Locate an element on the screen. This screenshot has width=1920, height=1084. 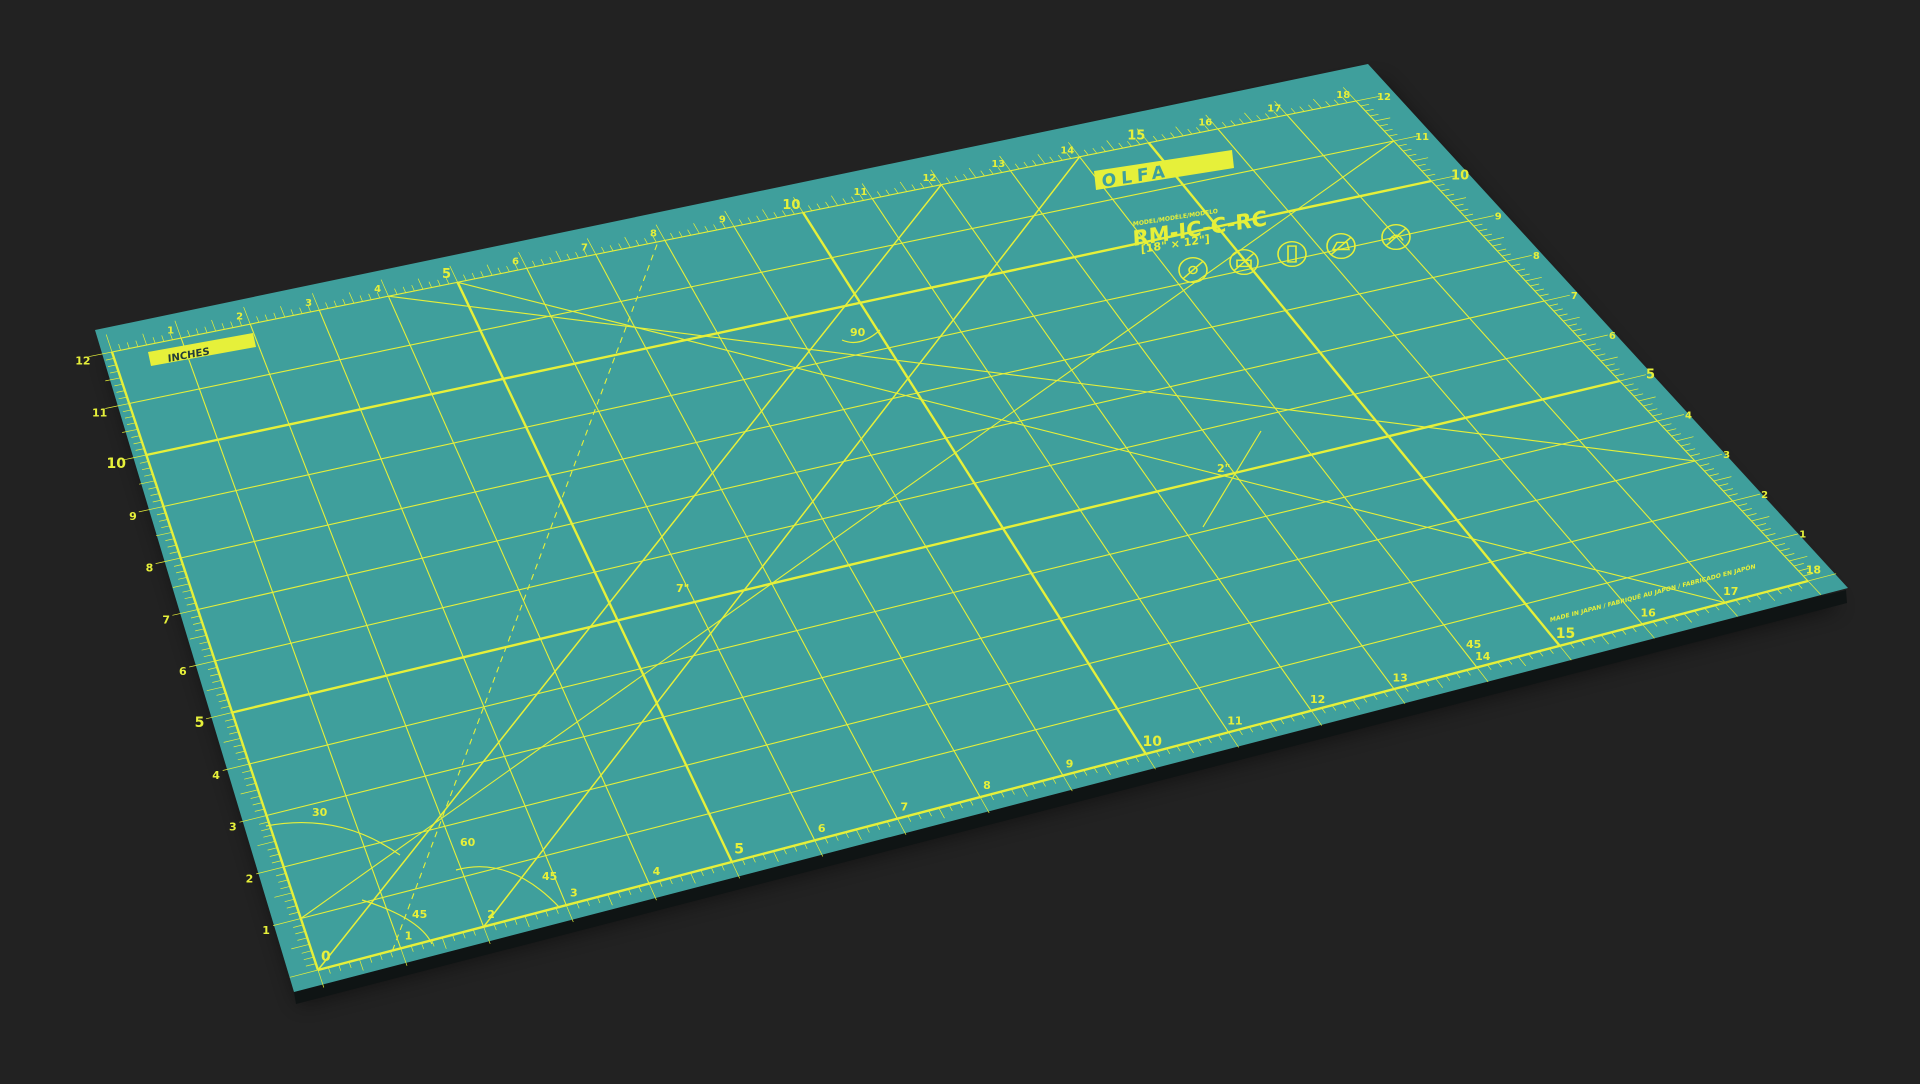
ruler-number-bottom-8: 8 is located at coordinates (987, 785).